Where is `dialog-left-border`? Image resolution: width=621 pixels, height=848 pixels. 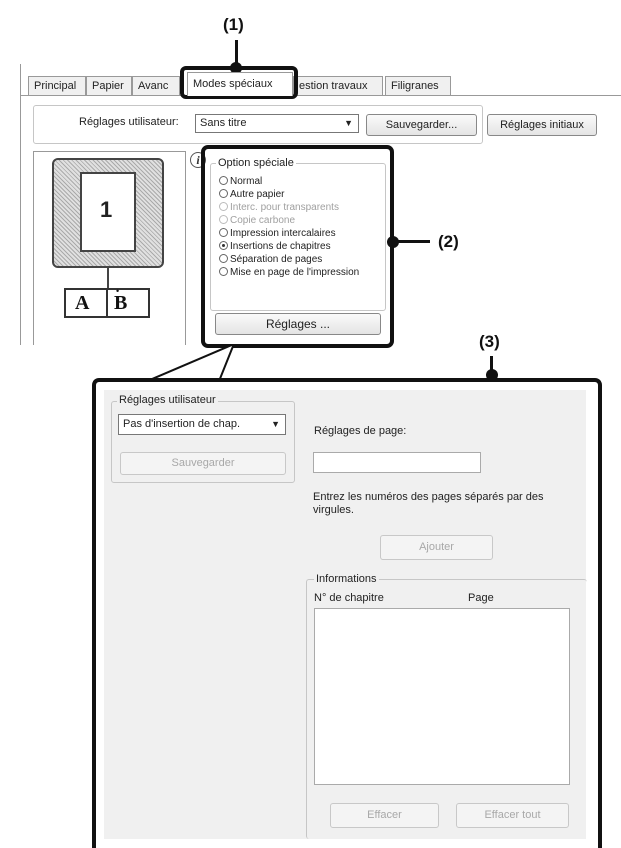 dialog-left-border is located at coordinates (20, 204).